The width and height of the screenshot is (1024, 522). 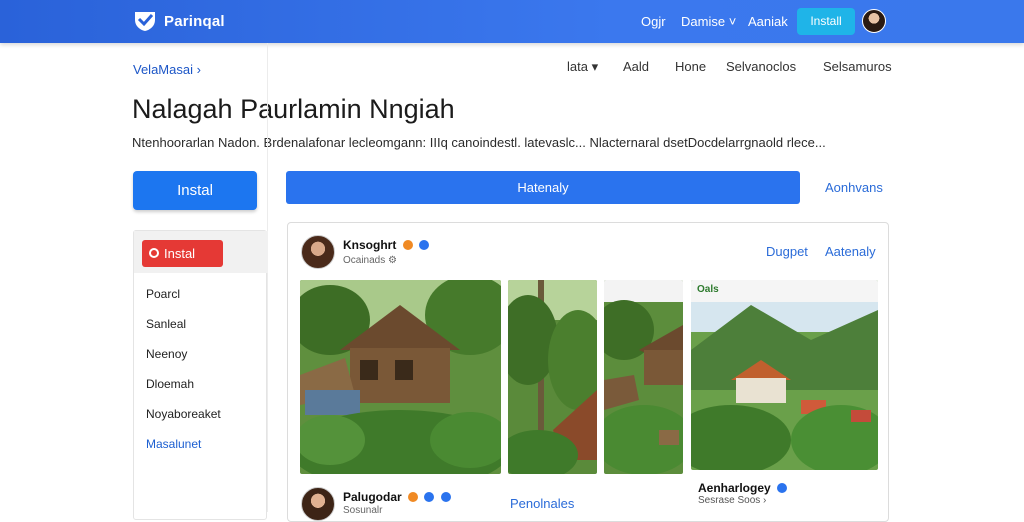 What do you see at coordinates (768, 21) in the screenshot?
I see `nav-link-3: Aaniak` at bounding box center [768, 21].